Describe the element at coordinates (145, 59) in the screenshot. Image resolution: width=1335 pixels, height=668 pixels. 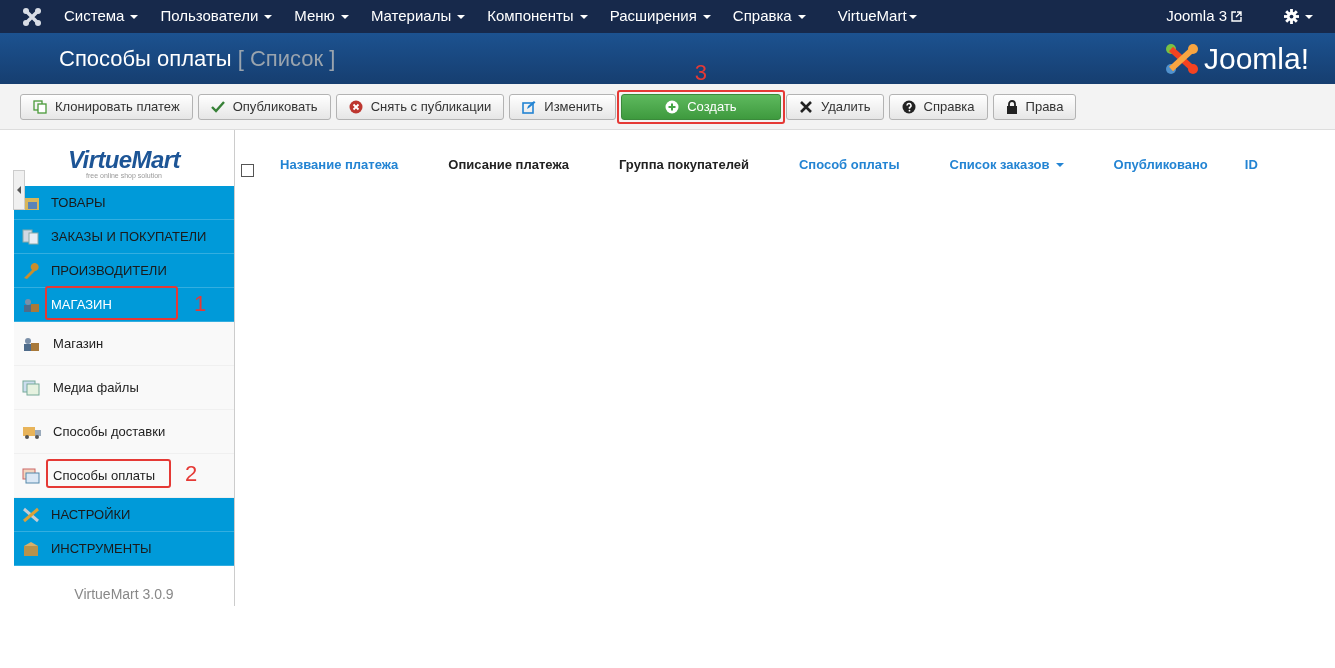
I see `page-title: Способы оплаты` at that location.